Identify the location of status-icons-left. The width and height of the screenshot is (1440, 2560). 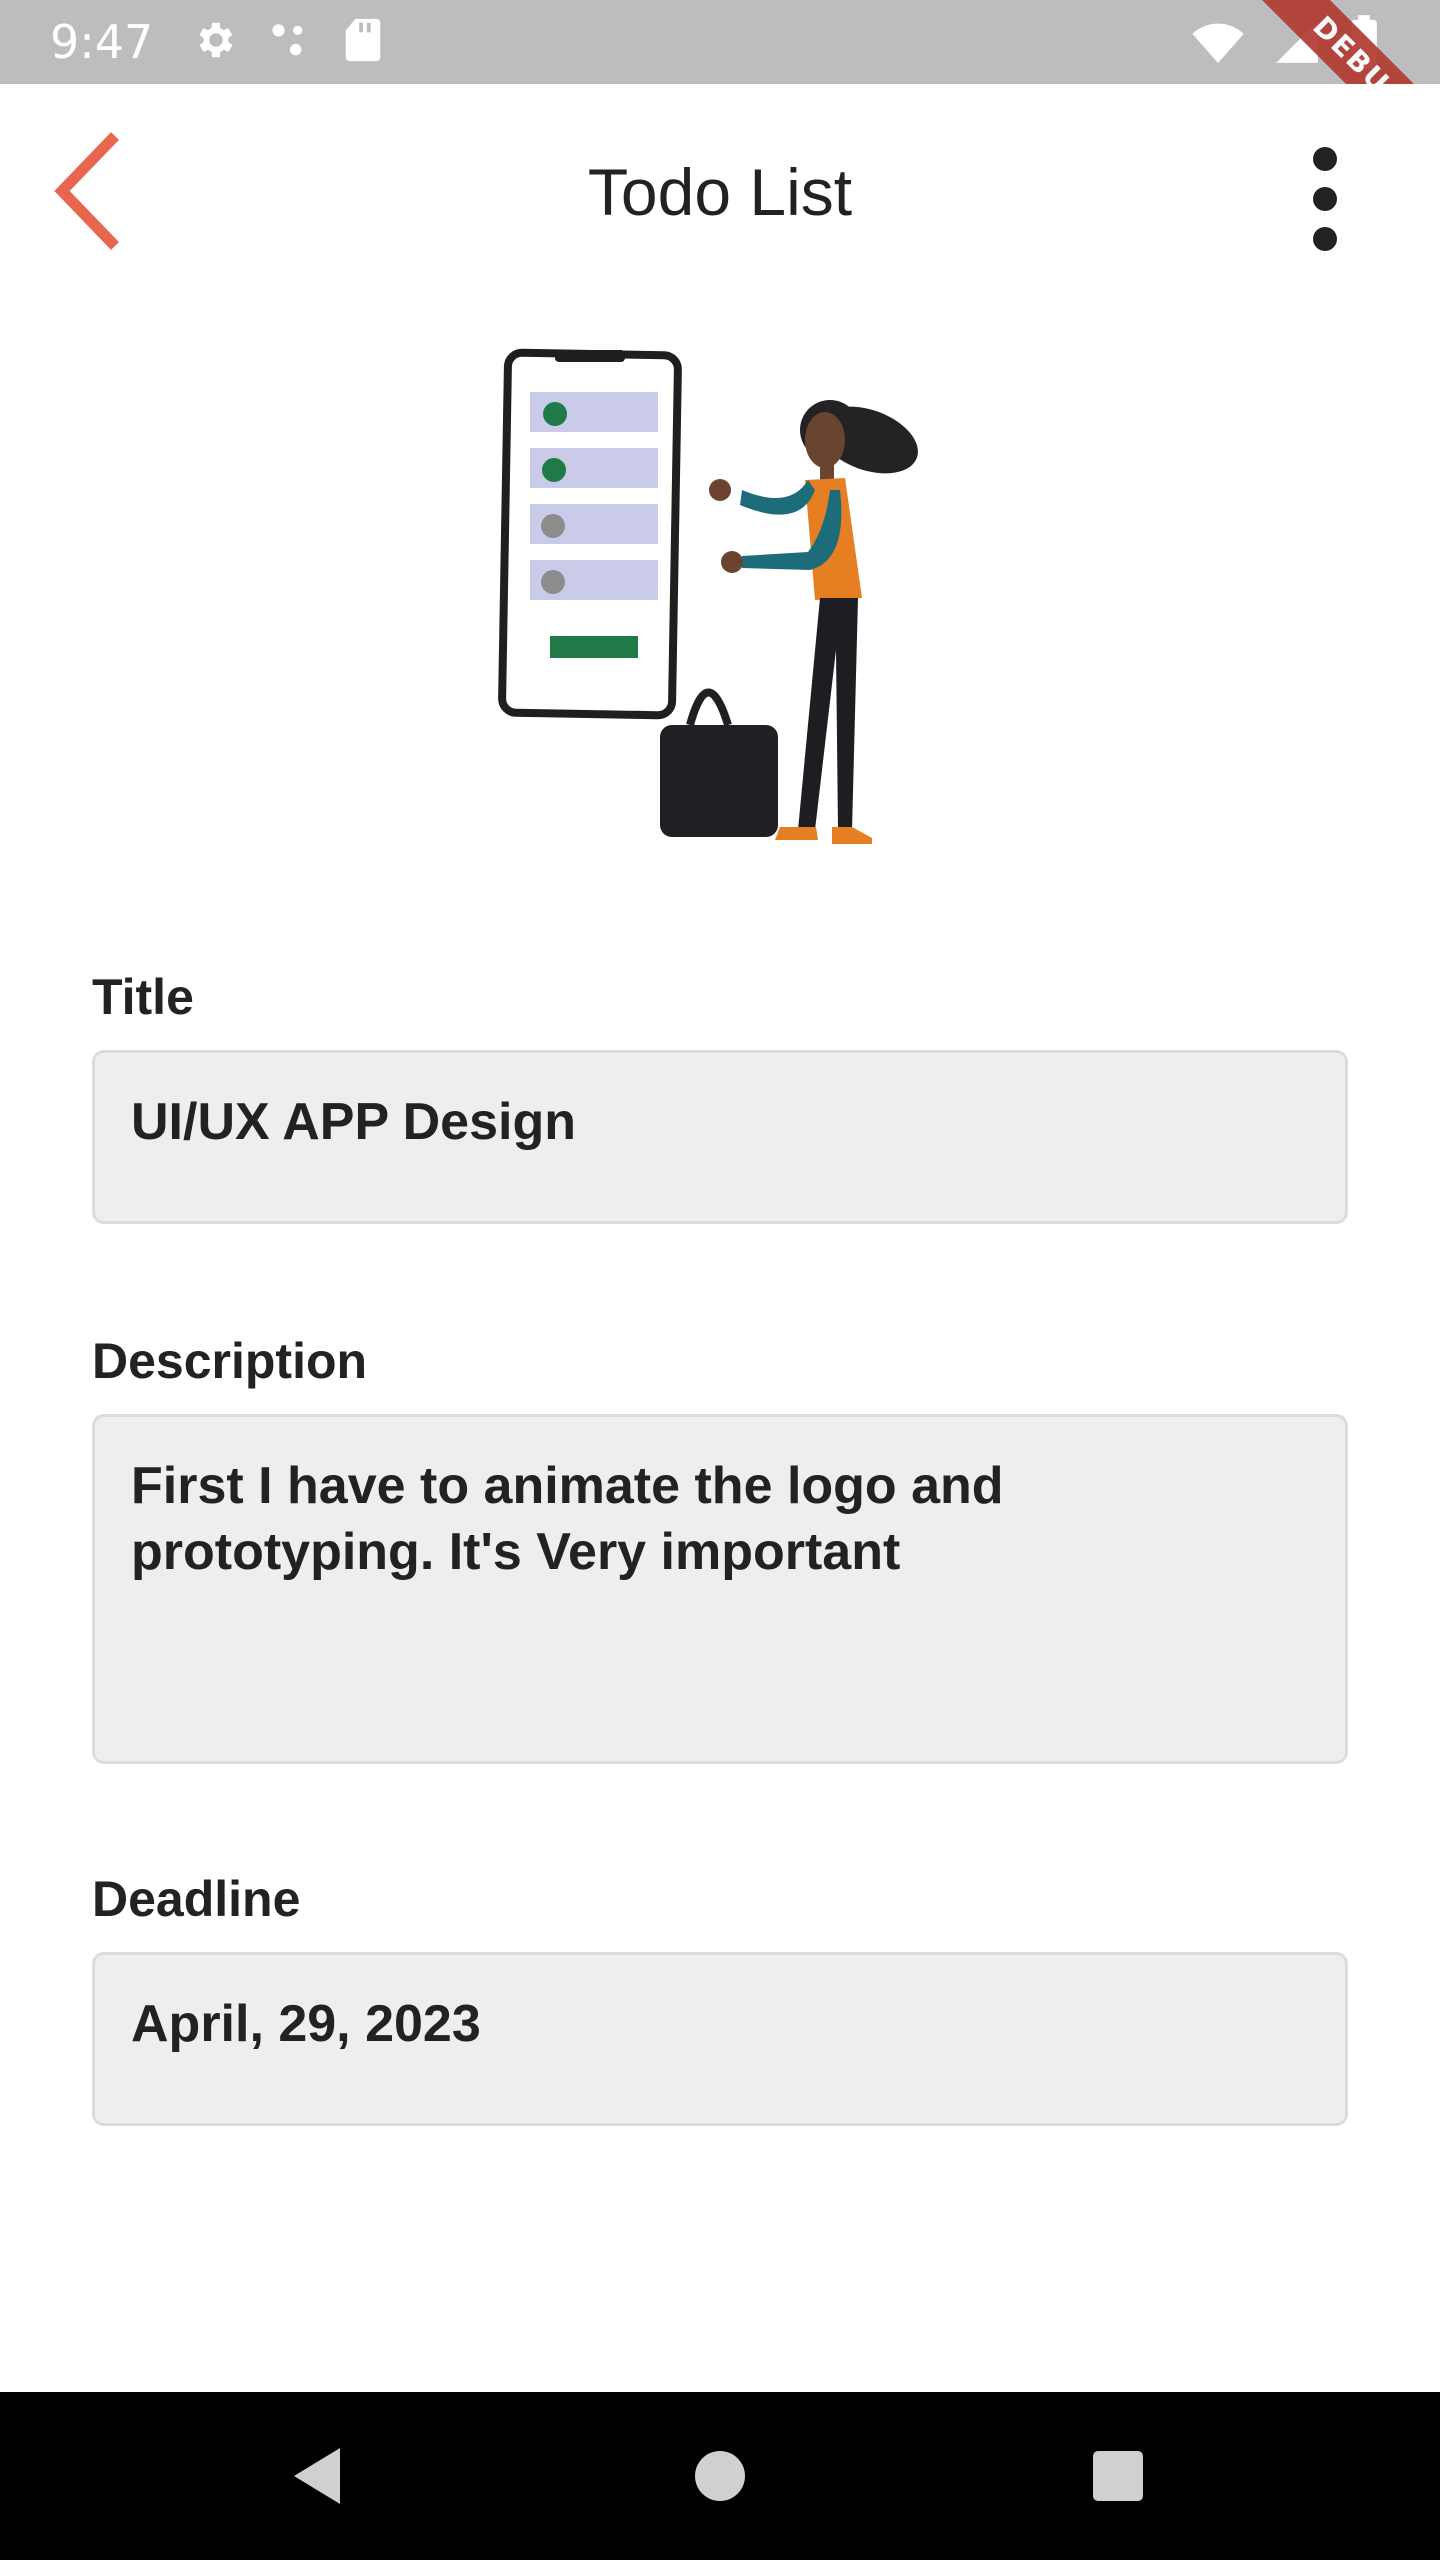
(287, 42).